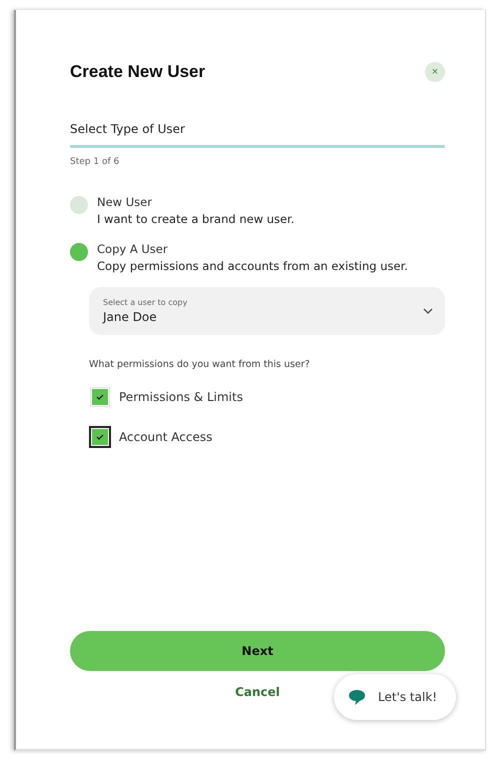 The image size is (494, 761). What do you see at coordinates (128, 129) in the screenshot?
I see `step-title: Select Type of User` at bounding box center [128, 129].